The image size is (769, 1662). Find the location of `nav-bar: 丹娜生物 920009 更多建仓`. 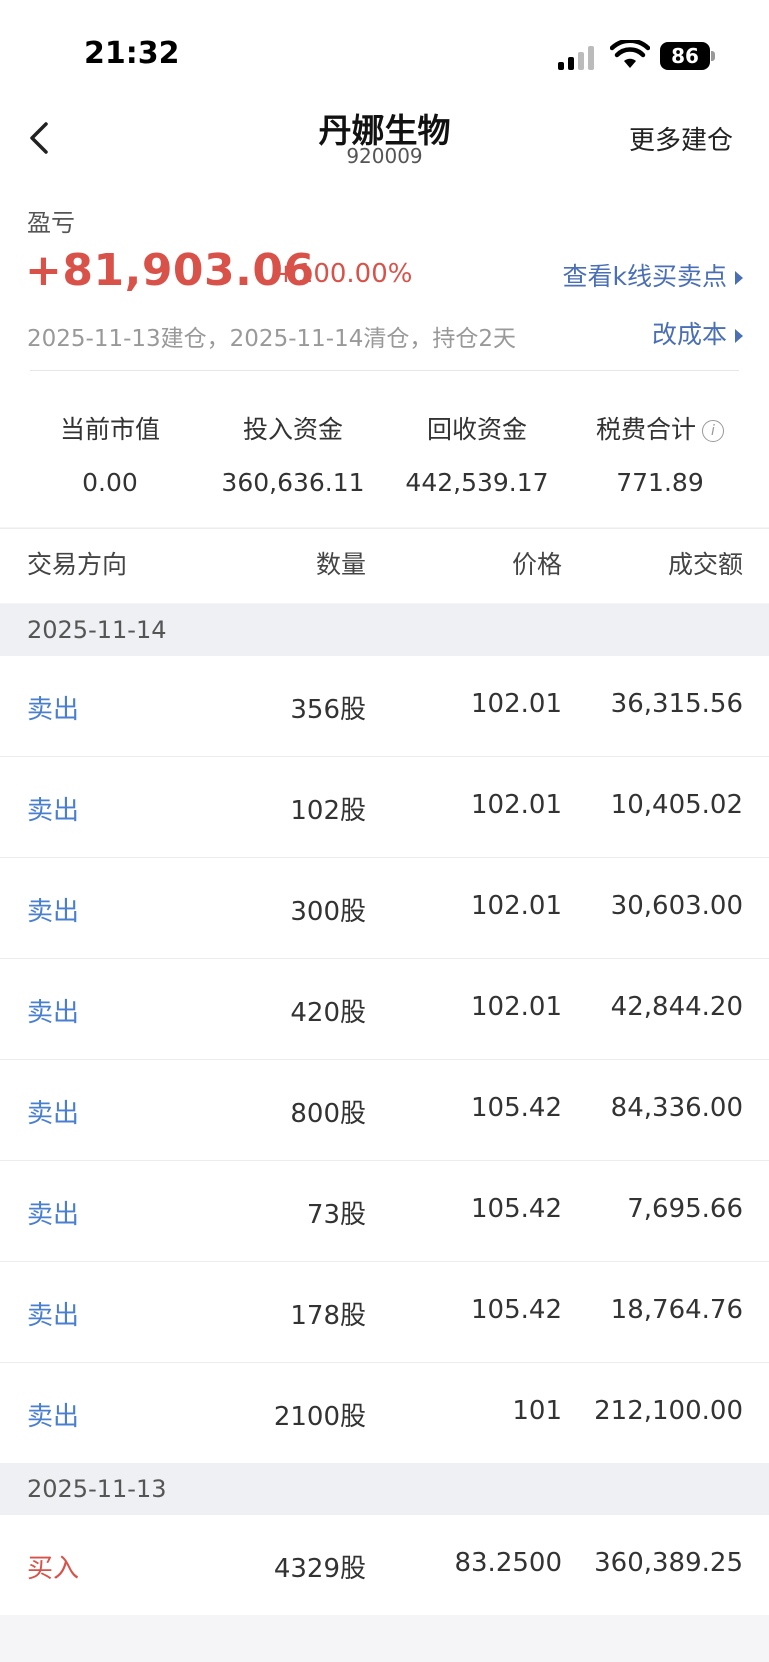

nav-bar: 丹娜生物 920009 更多建仓 is located at coordinates (384, 137).